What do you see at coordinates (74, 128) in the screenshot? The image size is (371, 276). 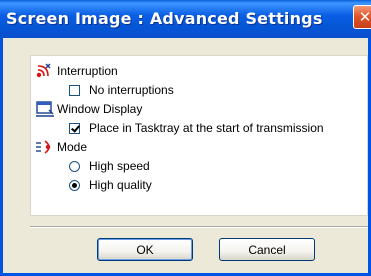 I see `tasktray-checkbox` at bounding box center [74, 128].